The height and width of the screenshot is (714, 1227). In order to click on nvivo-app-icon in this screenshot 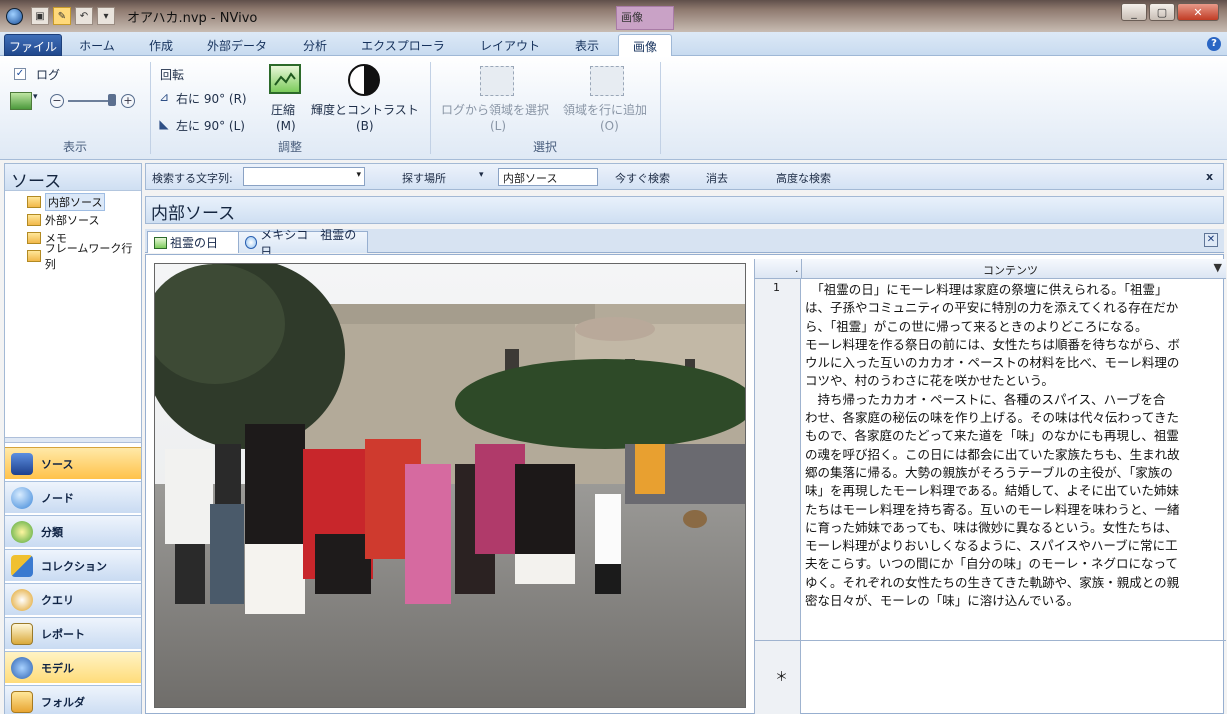, I will do `click(14, 16)`.